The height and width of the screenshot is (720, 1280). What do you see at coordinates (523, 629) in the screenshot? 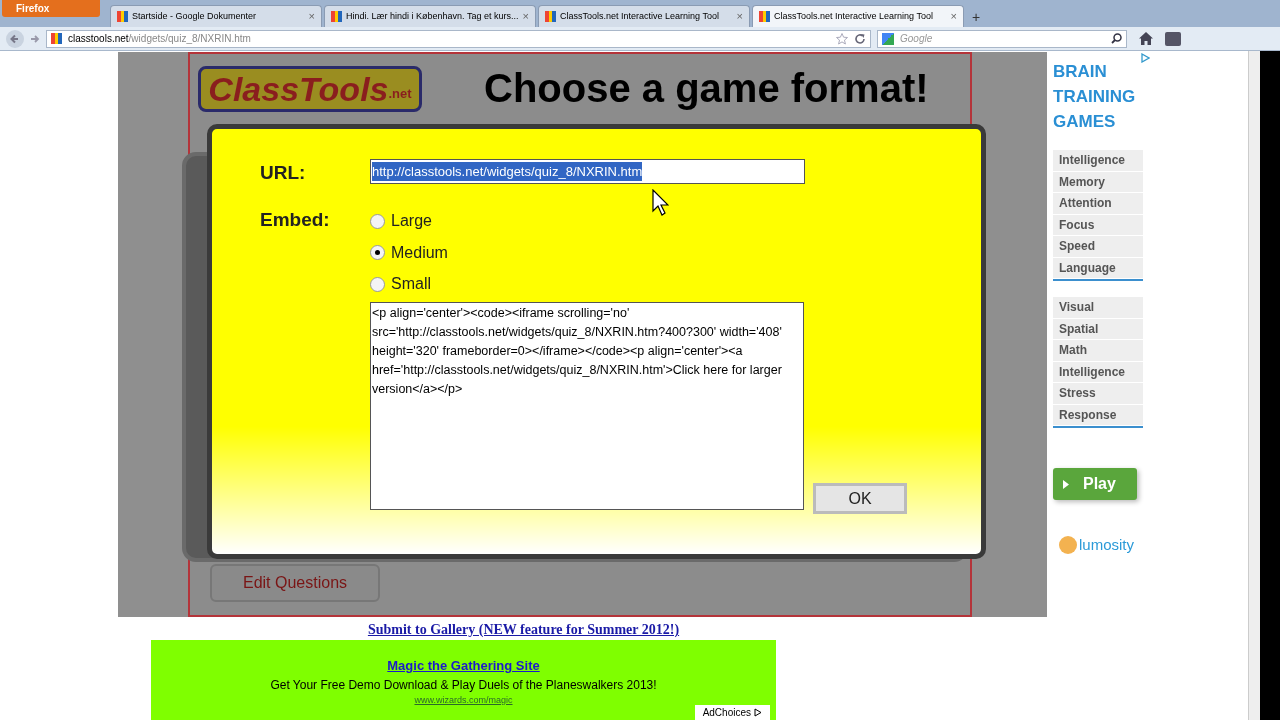
I see `submit-gallery-link: Submit to Gallery (NEW feature for Summer 2012!)` at bounding box center [523, 629].